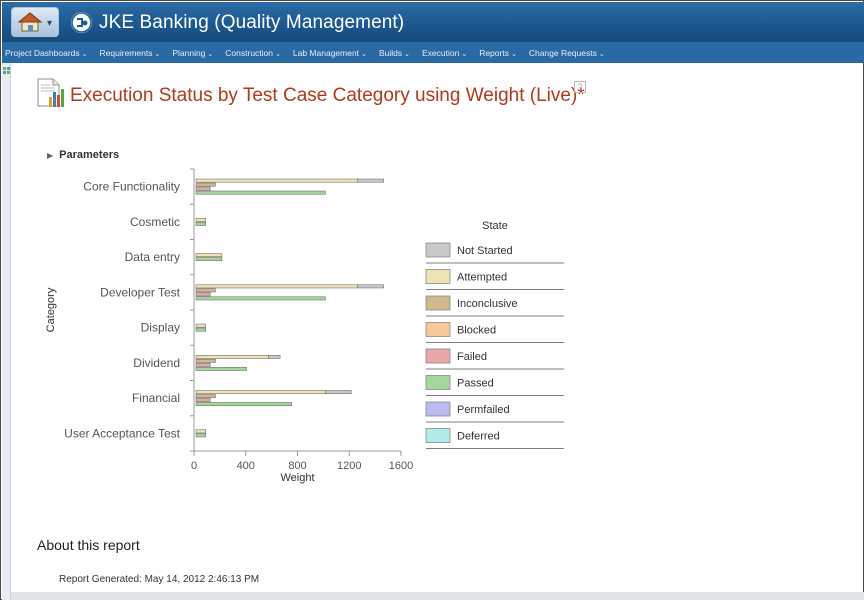 This screenshot has height=600, width=864. Describe the element at coordinates (498, 53) in the screenshot. I see `menu-reports: Reports ⌄` at that location.